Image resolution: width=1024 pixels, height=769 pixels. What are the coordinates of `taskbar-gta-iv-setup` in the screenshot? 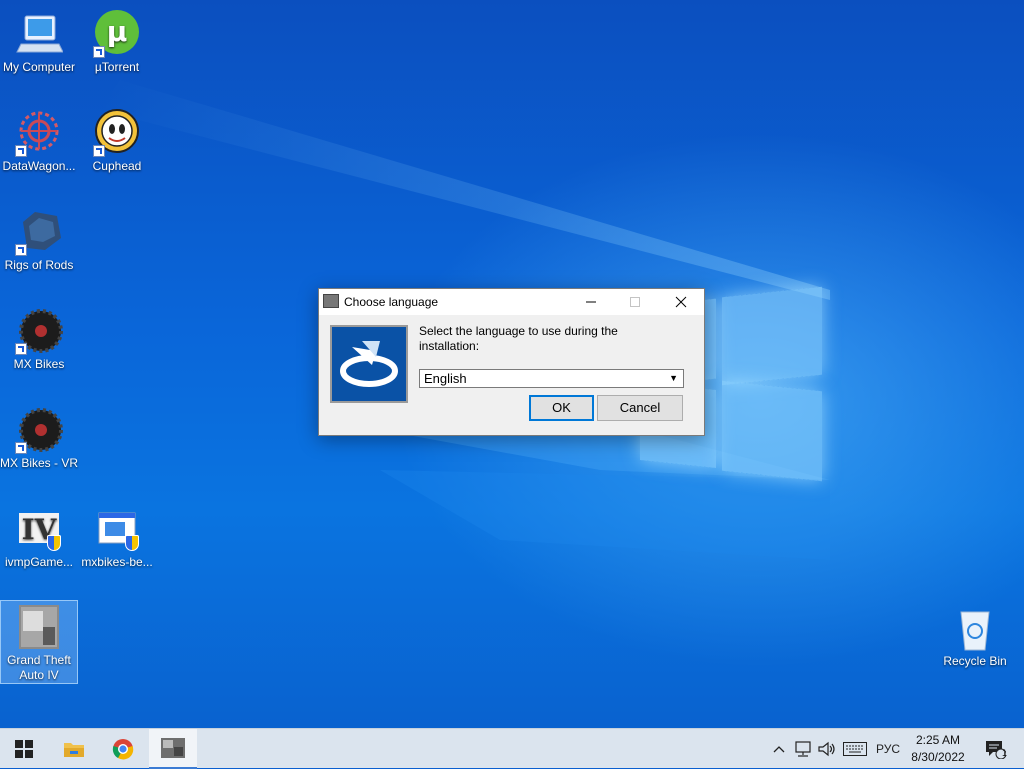 It's located at (173, 749).